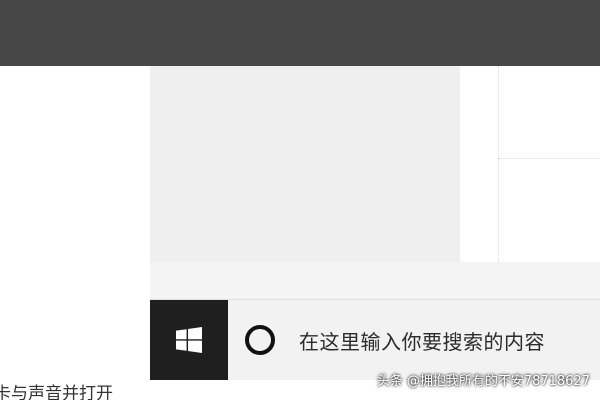 The image size is (600, 400). What do you see at coordinates (56, 392) in the screenshot?
I see `article-caption-text: 卡与声音并打开` at bounding box center [56, 392].